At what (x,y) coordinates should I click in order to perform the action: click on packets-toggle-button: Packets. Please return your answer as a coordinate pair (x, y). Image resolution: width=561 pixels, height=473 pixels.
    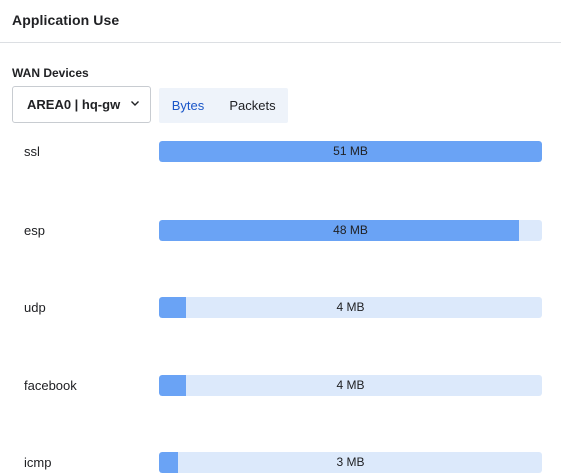
    Looking at the image, I should click on (252, 105).